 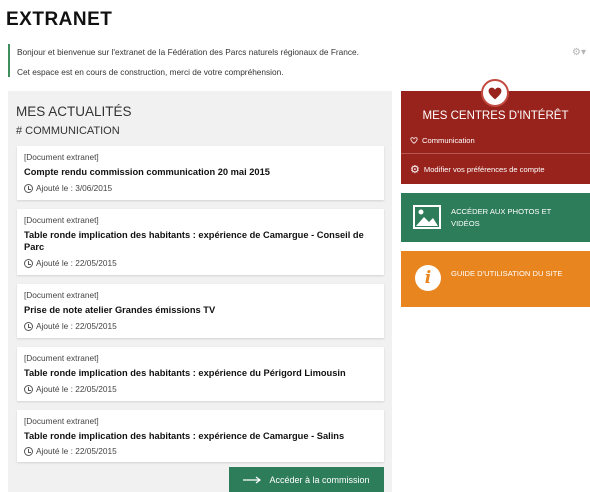 What do you see at coordinates (495, 153) in the screenshot?
I see `interests-divider` at bounding box center [495, 153].